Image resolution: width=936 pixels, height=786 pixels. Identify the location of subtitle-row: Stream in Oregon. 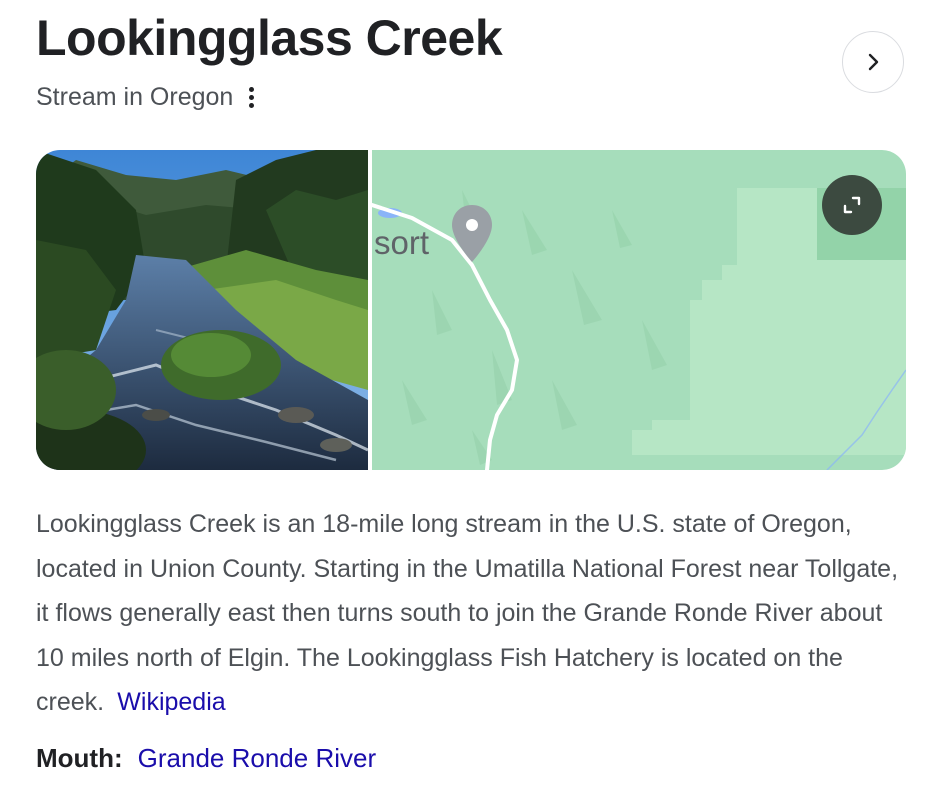
(147, 97).